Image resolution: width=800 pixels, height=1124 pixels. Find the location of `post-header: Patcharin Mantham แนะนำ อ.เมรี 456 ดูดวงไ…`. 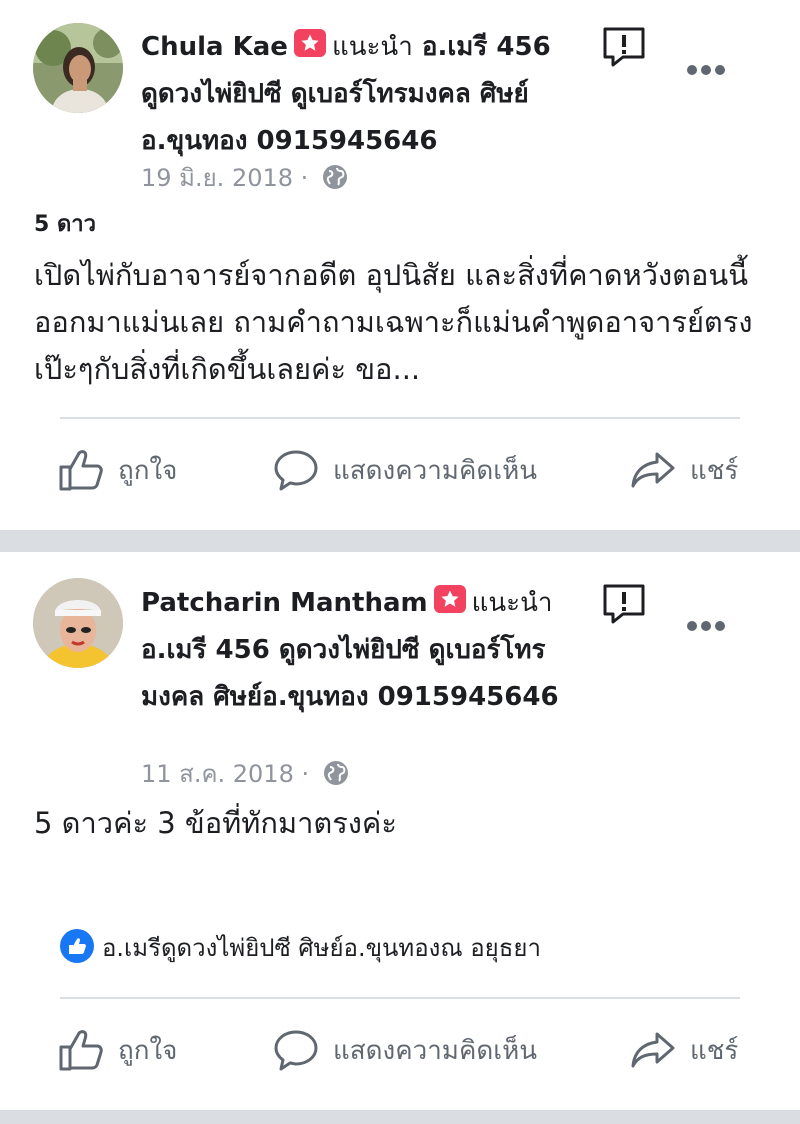

post-header: Patcharin Mantham แนะนำ อ.เมรี 456 ดูดวงไ… is located at coordinates (361, 650).